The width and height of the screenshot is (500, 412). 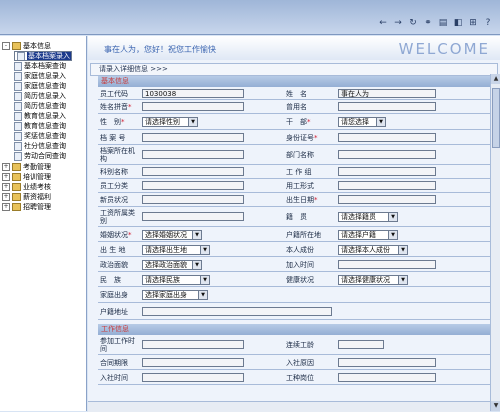 I want to click on help-icon: ?, so click(x=488, y=23).